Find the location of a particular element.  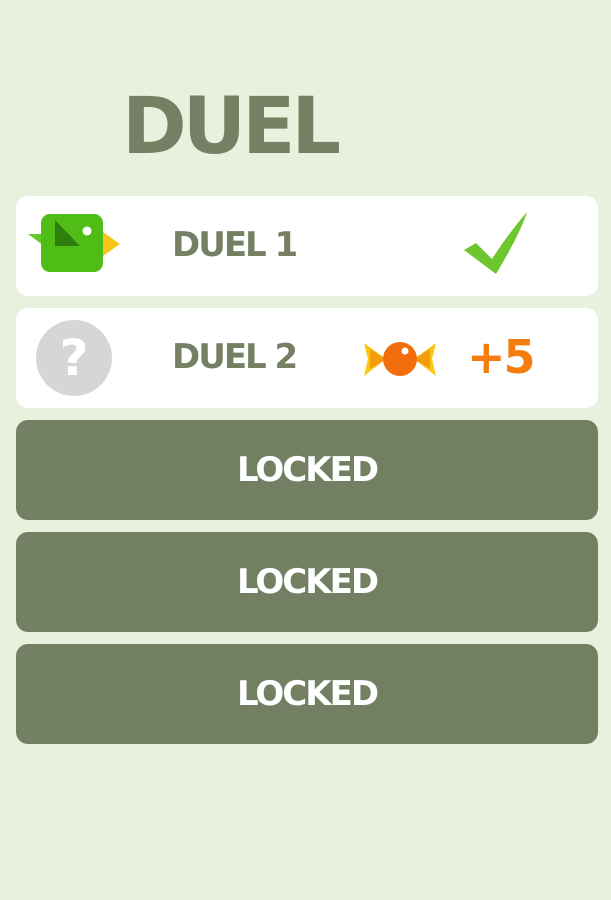

candy-icon is located at coordinates (400, 359).